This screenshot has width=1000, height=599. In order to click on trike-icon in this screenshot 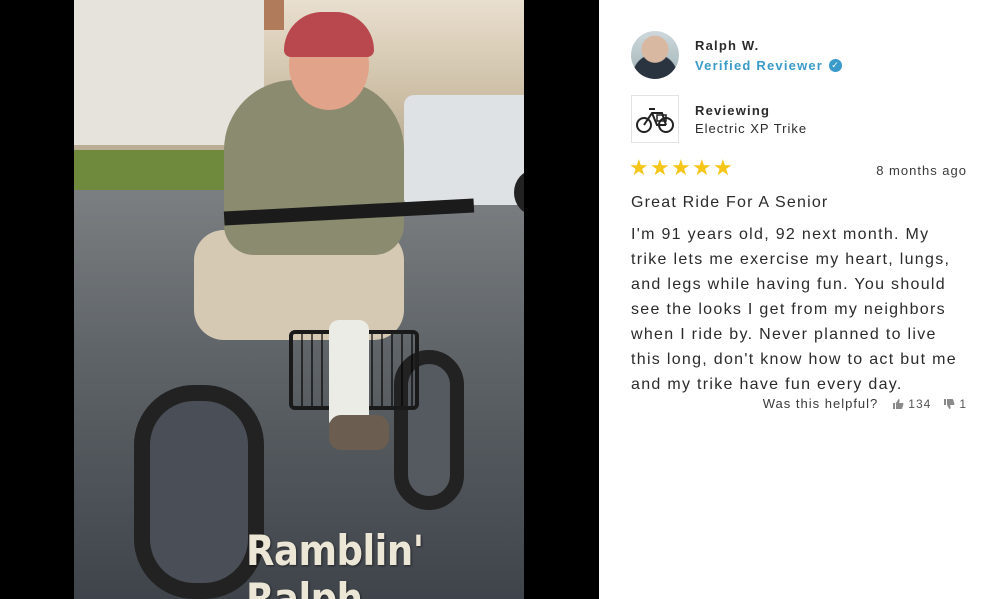, I will do `click(655, 120)`.